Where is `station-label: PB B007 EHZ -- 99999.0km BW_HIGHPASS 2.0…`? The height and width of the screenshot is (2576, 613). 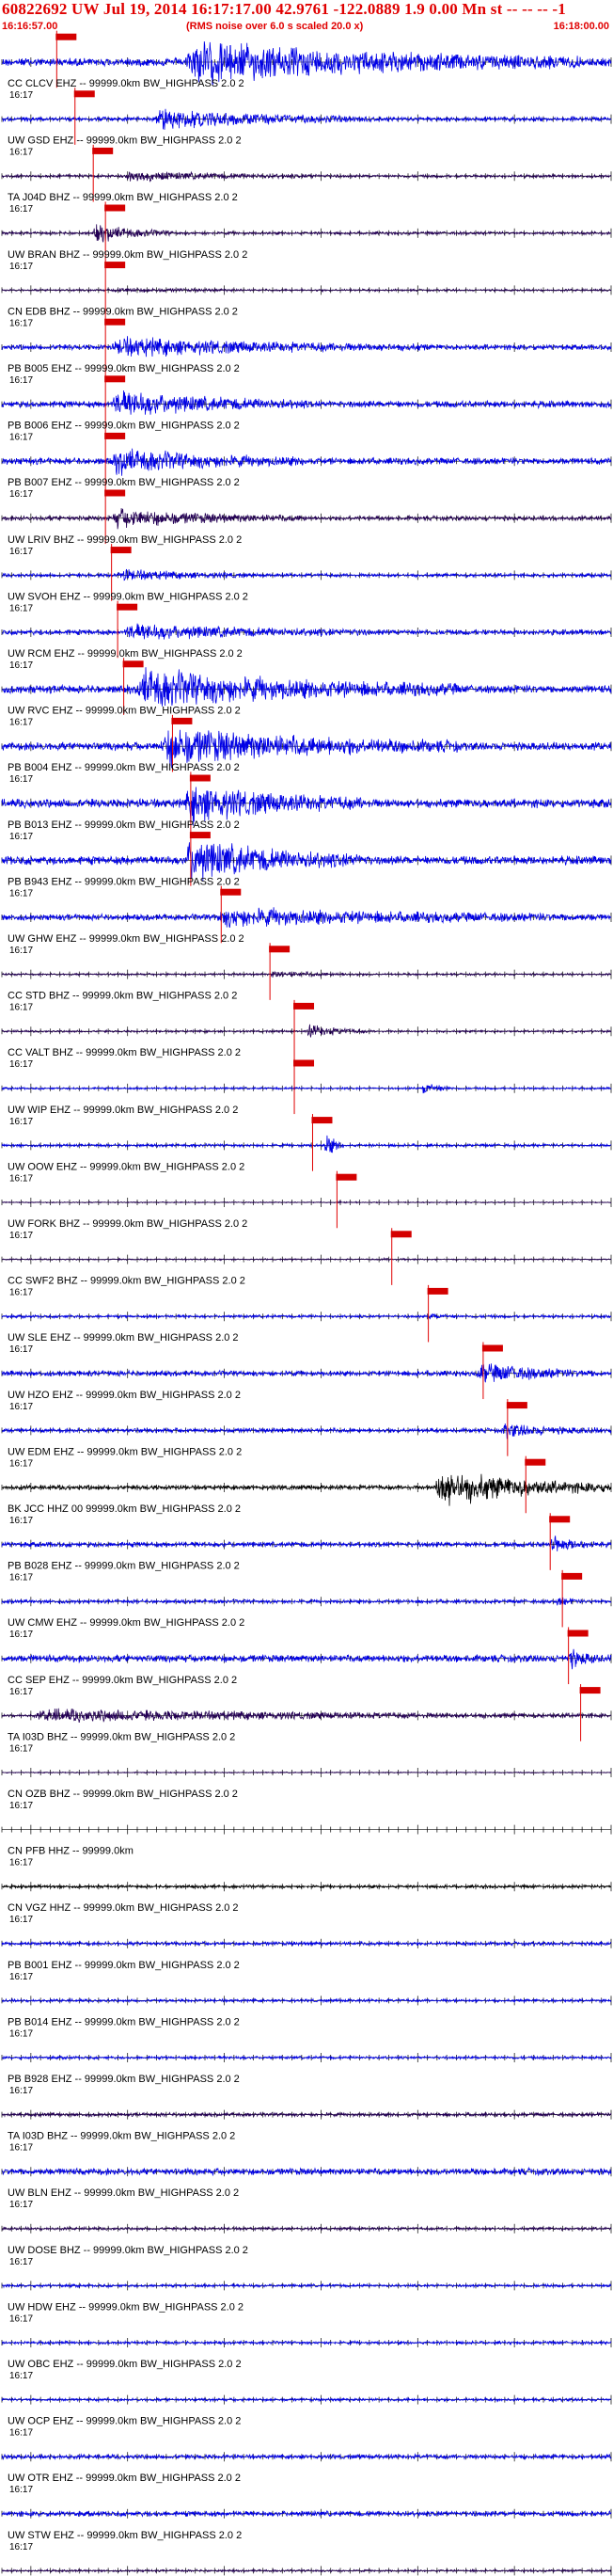
station-label: PB B007 EHZ -- 99999.0km BW_HIGHPASS 2.0… is located at coordinates (124, 482).